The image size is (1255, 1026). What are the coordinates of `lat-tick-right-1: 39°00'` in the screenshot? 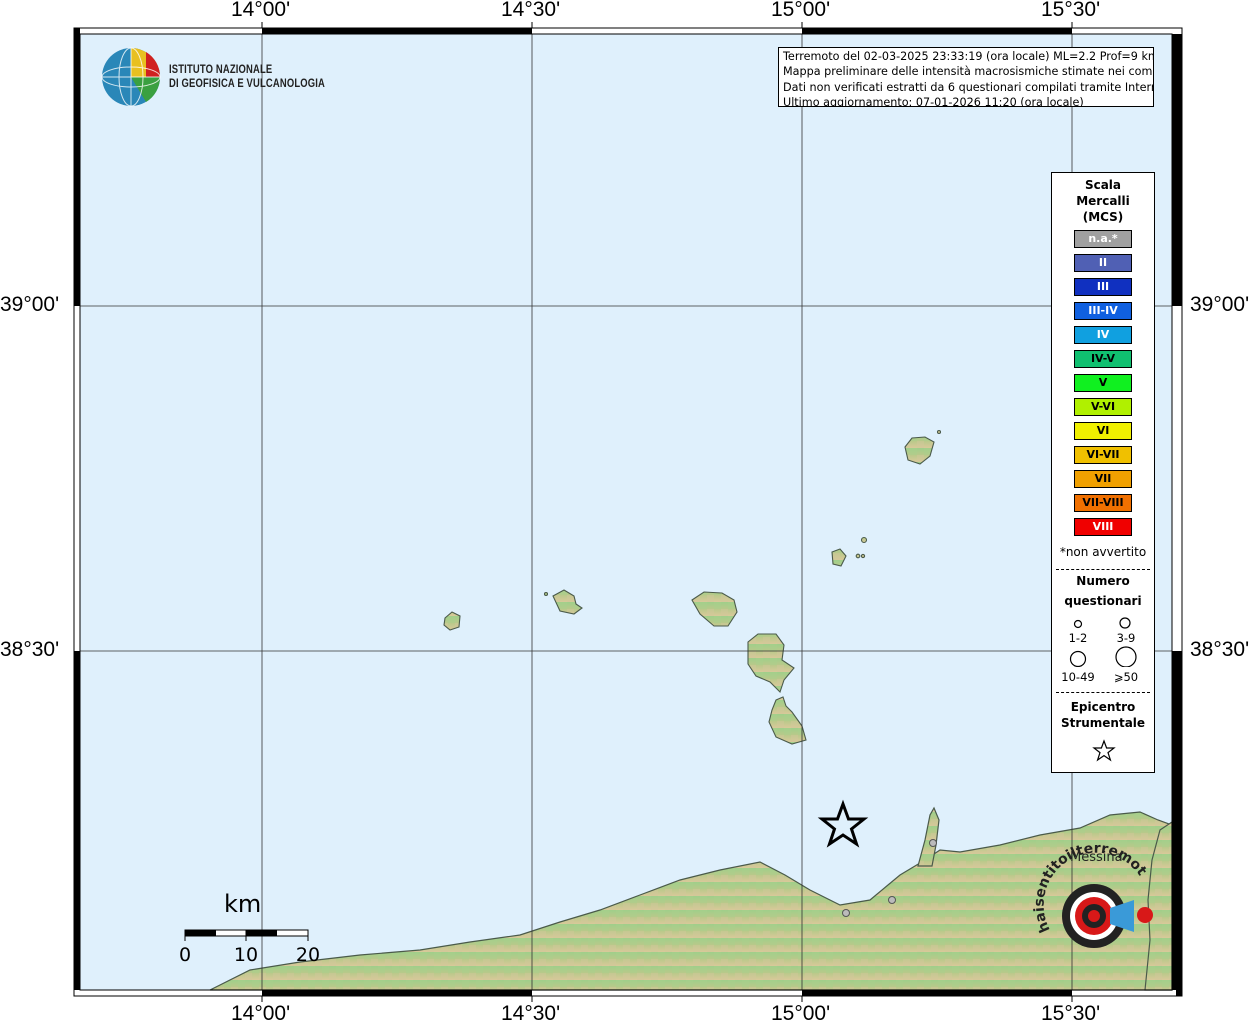 It's located at (1220, 304).